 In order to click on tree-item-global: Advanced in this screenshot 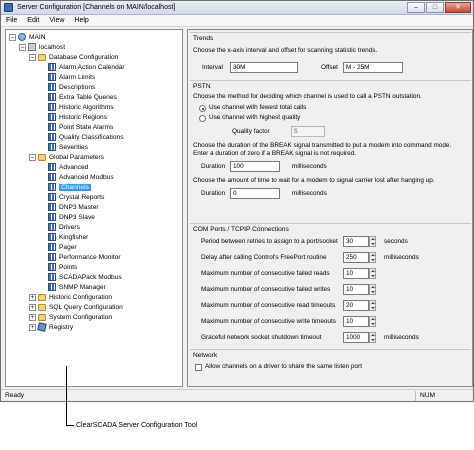, I will do `click(68, 167)`.